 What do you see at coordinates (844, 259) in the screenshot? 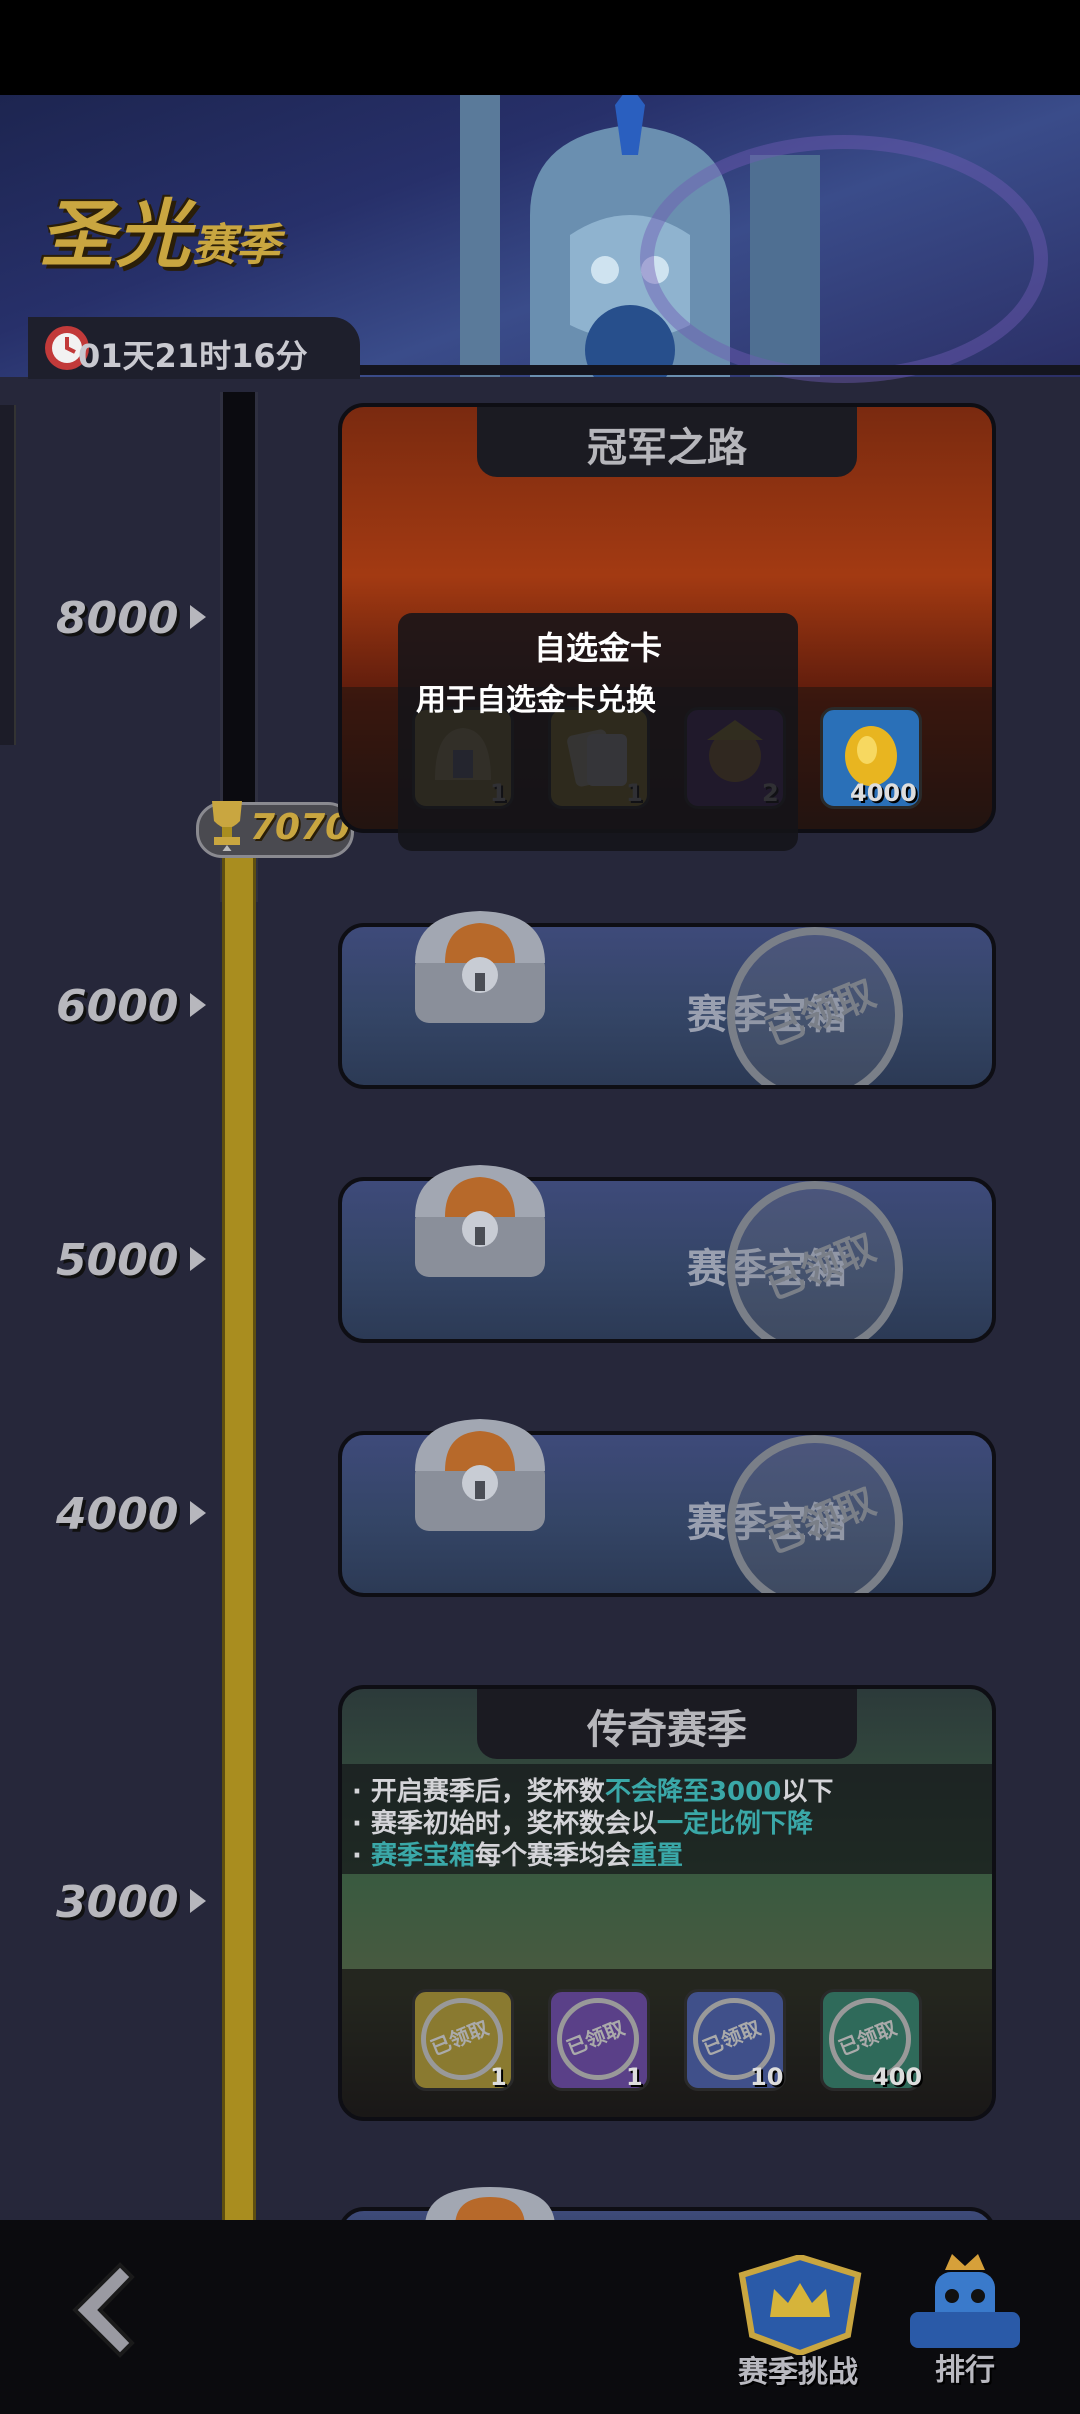
I see `magic-swirl` at bounding box center [844, 259].